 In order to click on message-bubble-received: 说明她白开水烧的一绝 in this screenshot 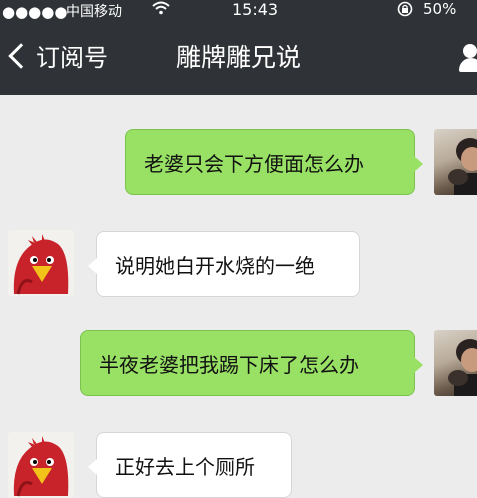, I will do `click(224, 264)`.